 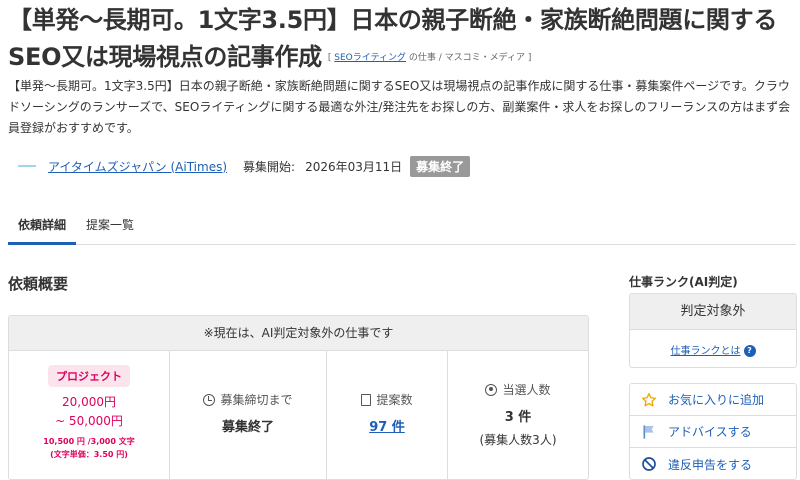 What do you see at coordinates (137, 166) in the screenshot?
I see `client-name-link: アイタイムズジャパン (AiTimes)` at bounding box center [137, 166].